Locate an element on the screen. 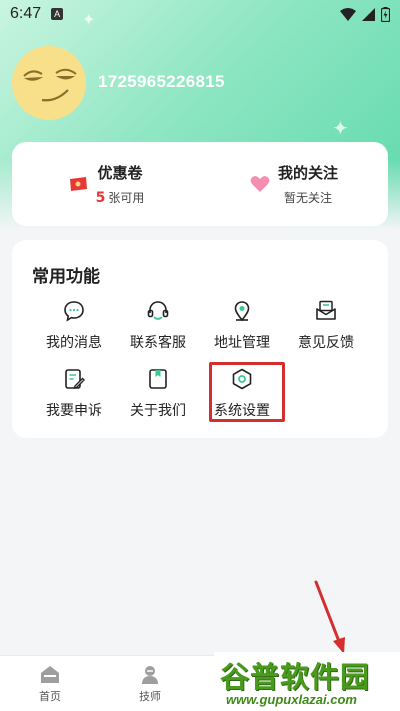 The height and width of the screenshot is (711, 400). watermark-main-text: 谷普软件园 is located at coordinates (295, 677).